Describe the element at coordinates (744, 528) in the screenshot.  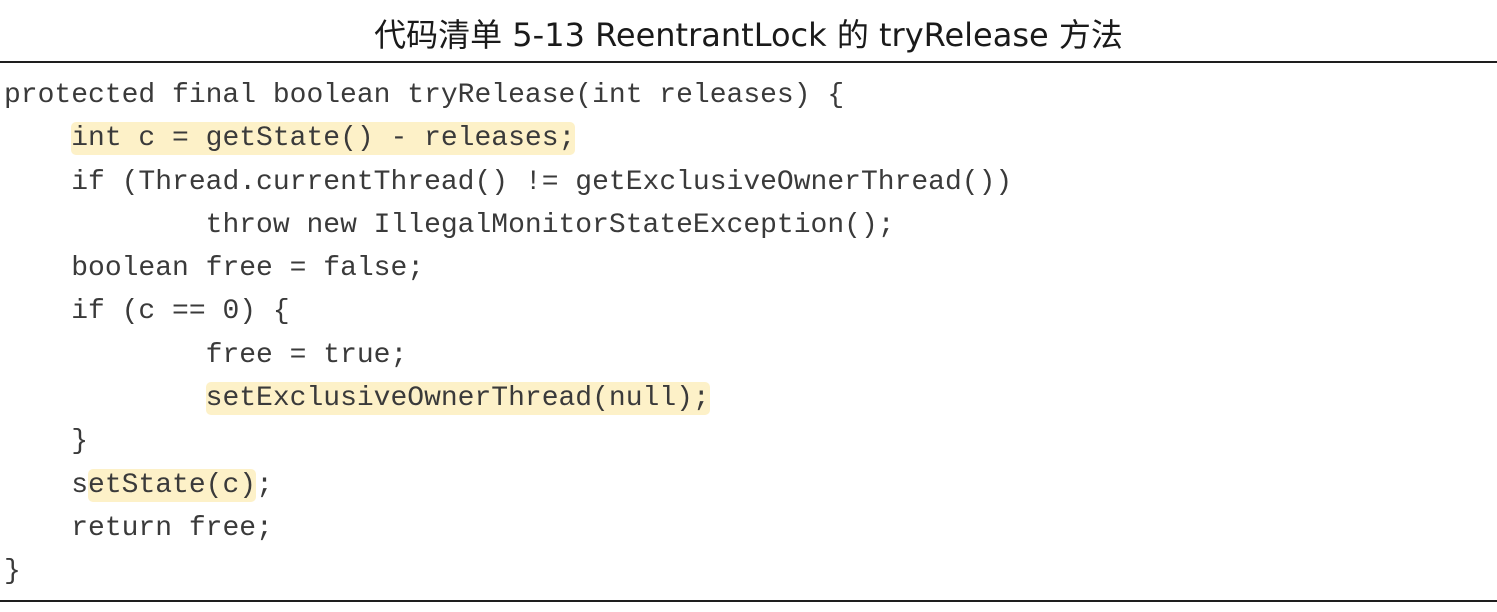
I see `code-line-11: return free;` at that location.